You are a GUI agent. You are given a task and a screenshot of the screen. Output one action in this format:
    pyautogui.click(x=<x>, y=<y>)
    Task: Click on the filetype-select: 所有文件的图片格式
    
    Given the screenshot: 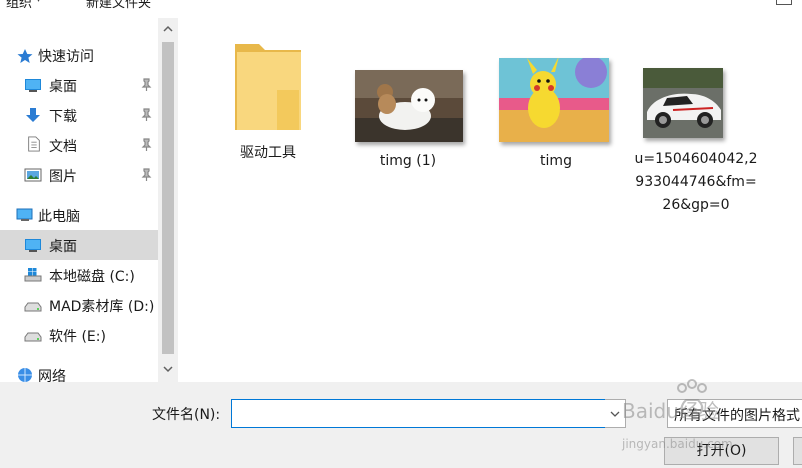 What is the action you would take?
    pyautogui.click(x=734, y=413)
    